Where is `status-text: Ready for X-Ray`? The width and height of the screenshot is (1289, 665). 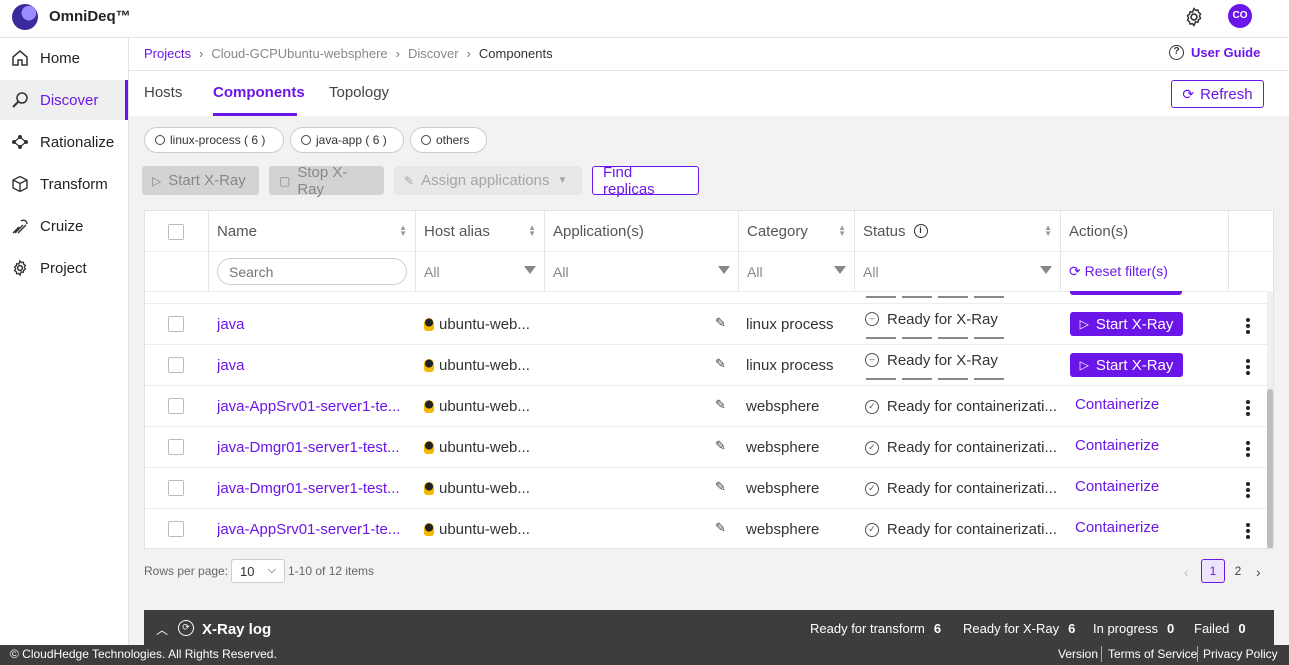
status-text: Ready for X-Ray is located at coordinates (942, 319).